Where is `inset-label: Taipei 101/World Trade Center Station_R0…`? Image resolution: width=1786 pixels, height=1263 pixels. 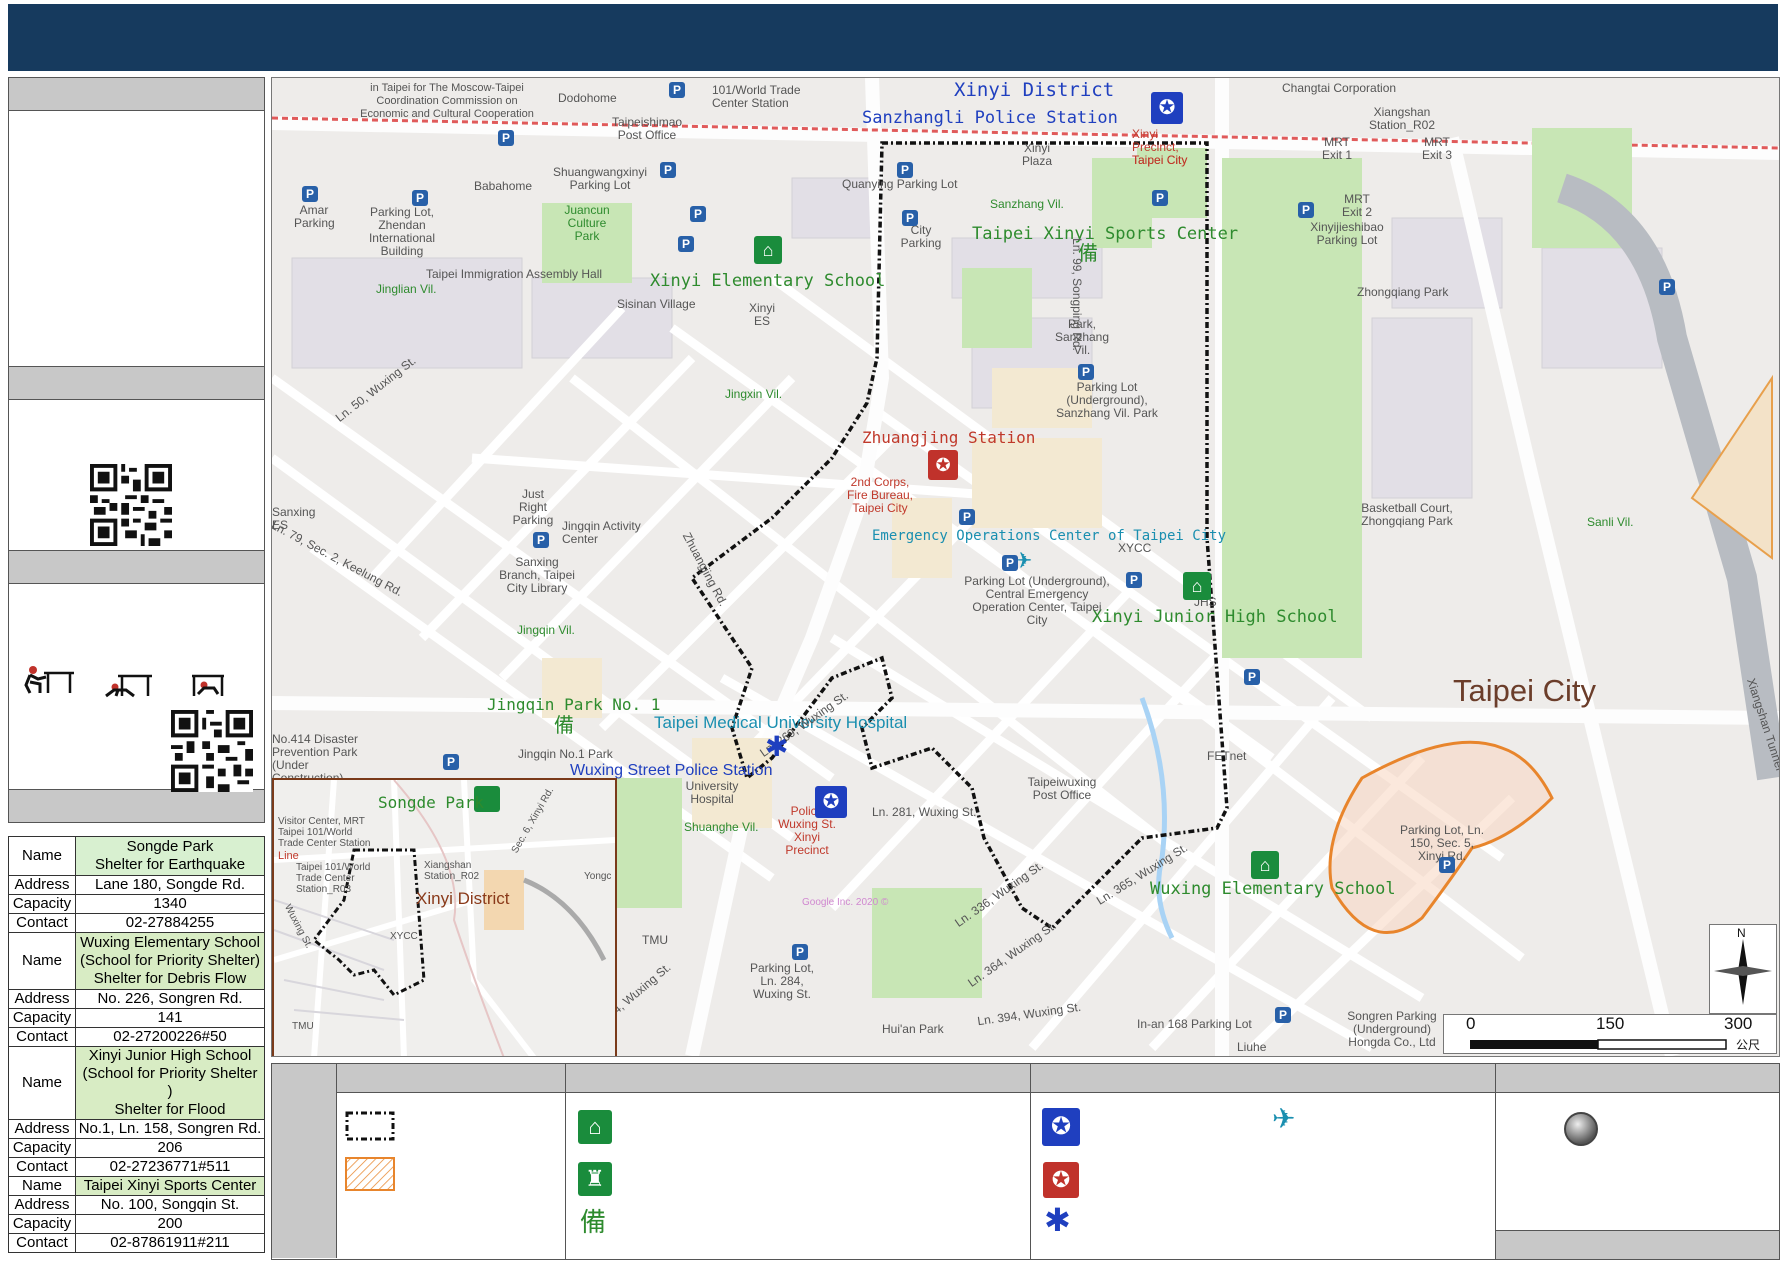
inset-label: Taipei 101/World Trade Center Station_R0… is located at coordinates (333, 878).